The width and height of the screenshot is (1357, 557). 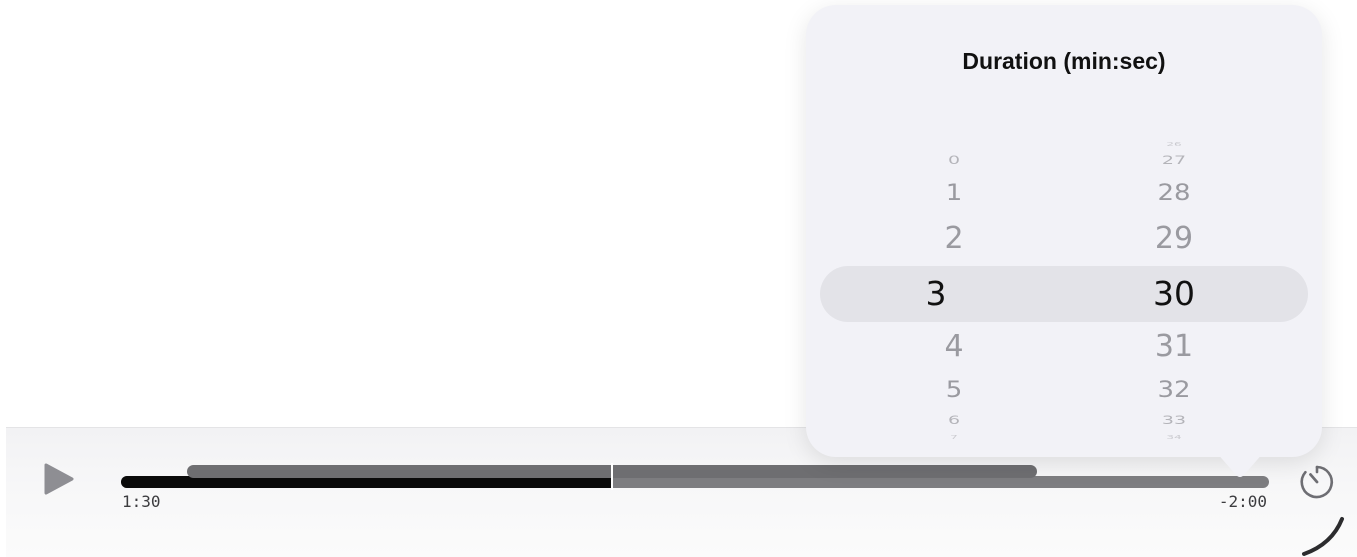 I want to click on seconds-option: 28, so click(x=1174, y=193).